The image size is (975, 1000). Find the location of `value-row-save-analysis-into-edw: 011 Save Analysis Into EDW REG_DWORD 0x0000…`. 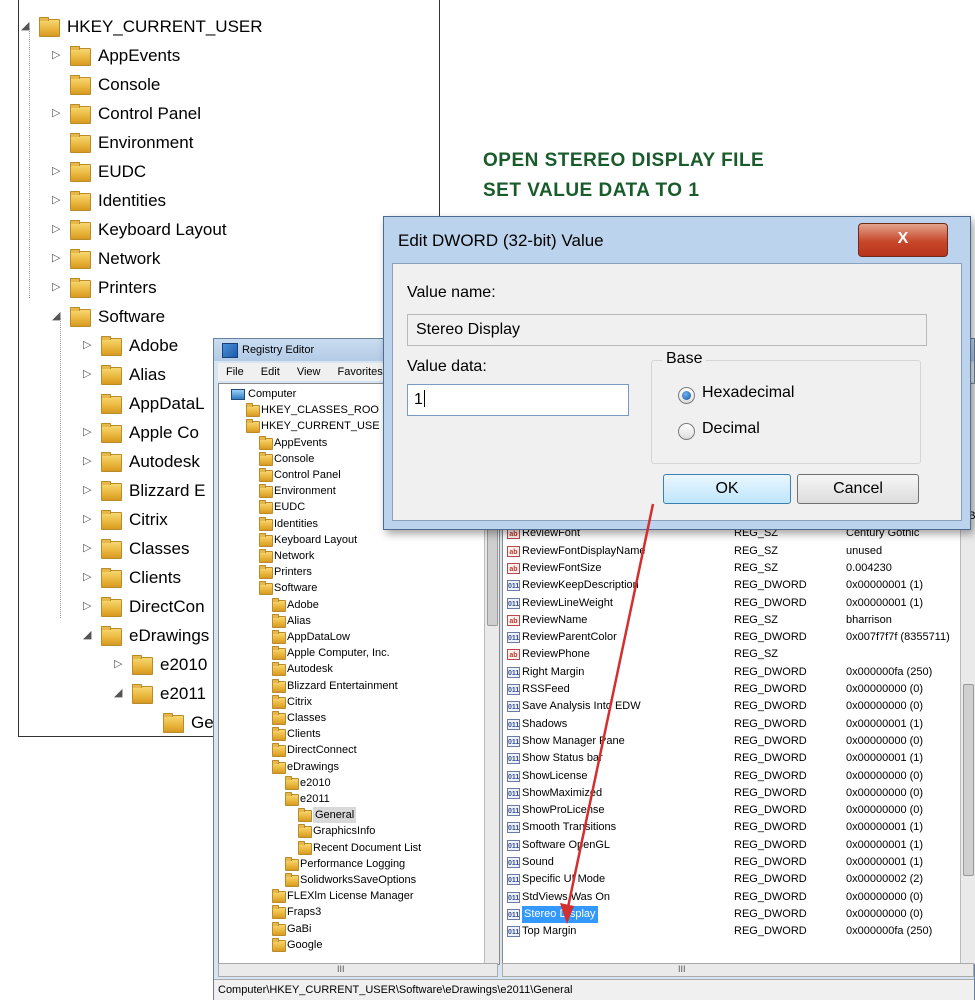

value-row-save-analysis-into-edw: 011 Save Analysis Into EDW REG_DWORD 0x0000… is located at coordinates (738, 706).